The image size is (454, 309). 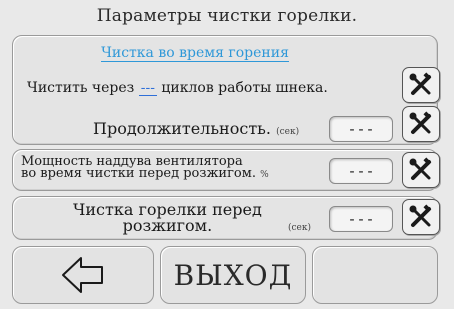 I want to click on clean-every-settings-button, so click(x=421, y=85).